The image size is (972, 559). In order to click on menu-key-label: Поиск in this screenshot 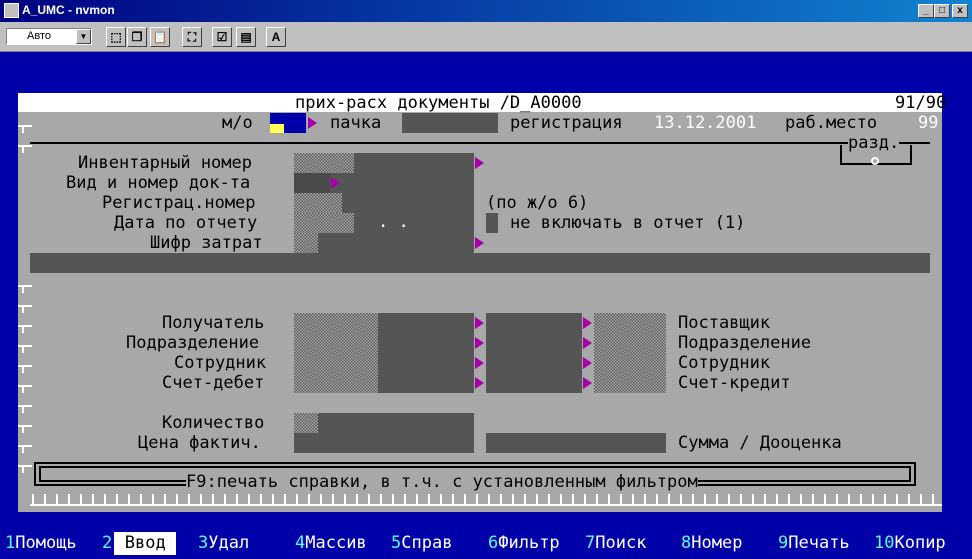, I will do `click(621, 543)`.